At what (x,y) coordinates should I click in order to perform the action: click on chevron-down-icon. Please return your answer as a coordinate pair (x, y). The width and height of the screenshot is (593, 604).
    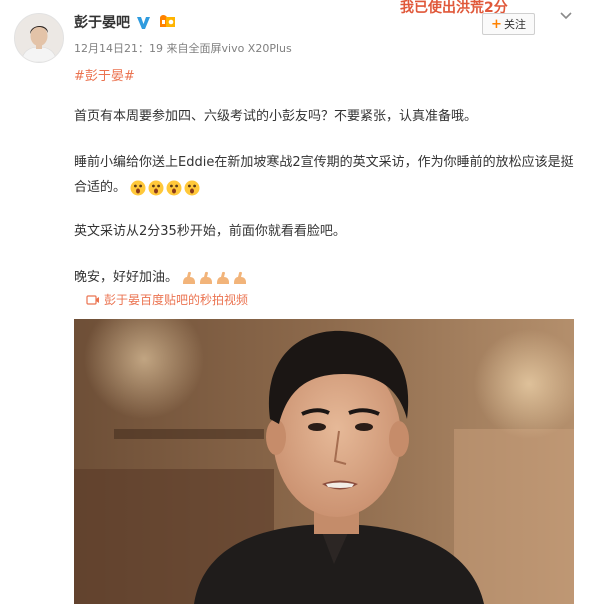
    Looking at the image, I should click on (566, 15).